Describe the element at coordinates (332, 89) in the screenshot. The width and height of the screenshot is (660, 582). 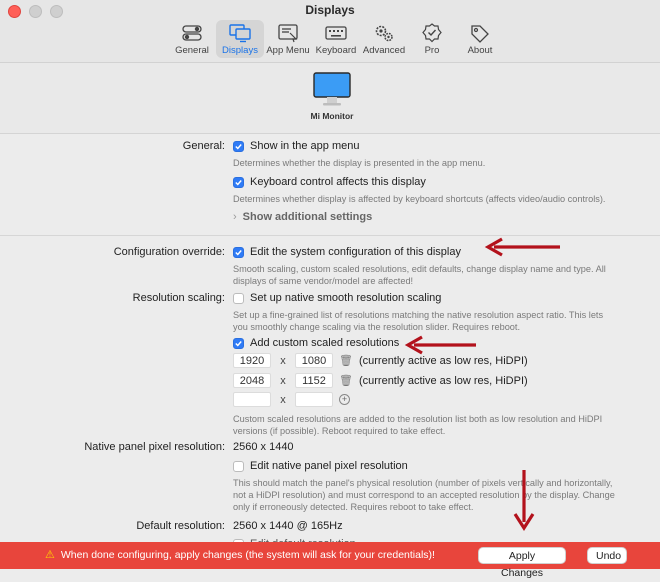
I see `monitor-icon` at that location.